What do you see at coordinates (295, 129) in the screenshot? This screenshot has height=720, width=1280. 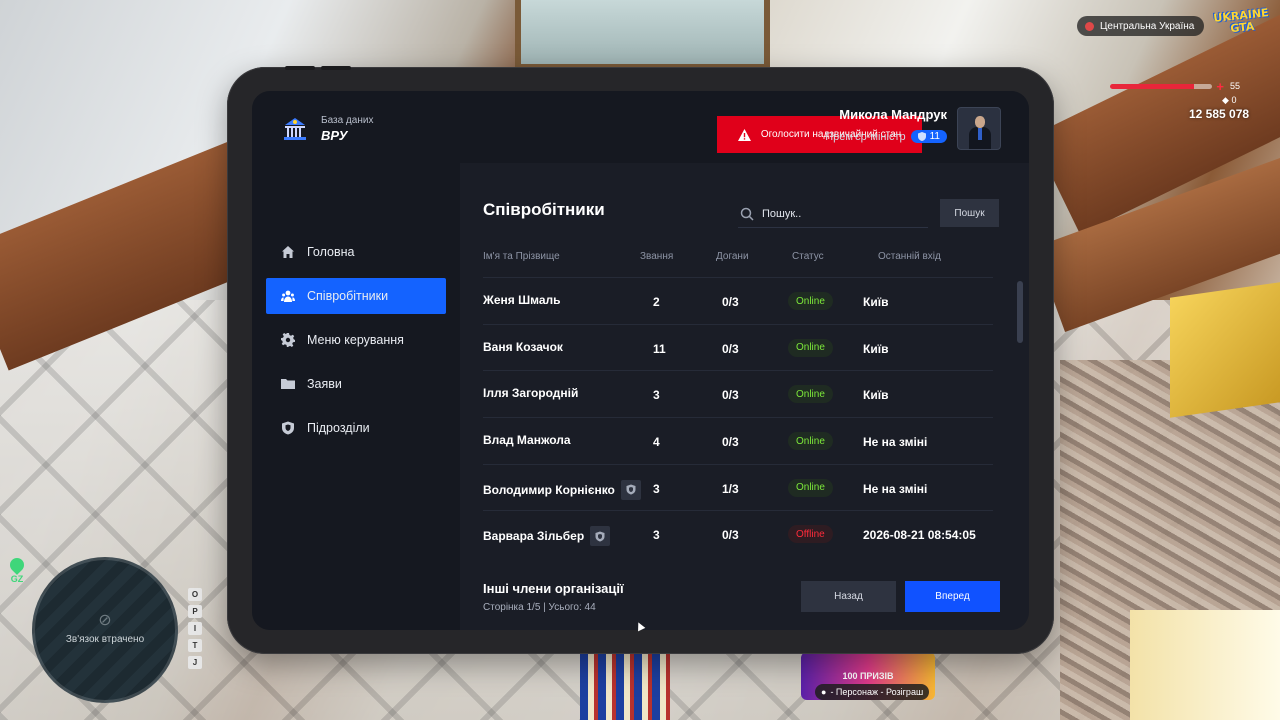 I see `parliament-icon` at bounding box center [295, 129].